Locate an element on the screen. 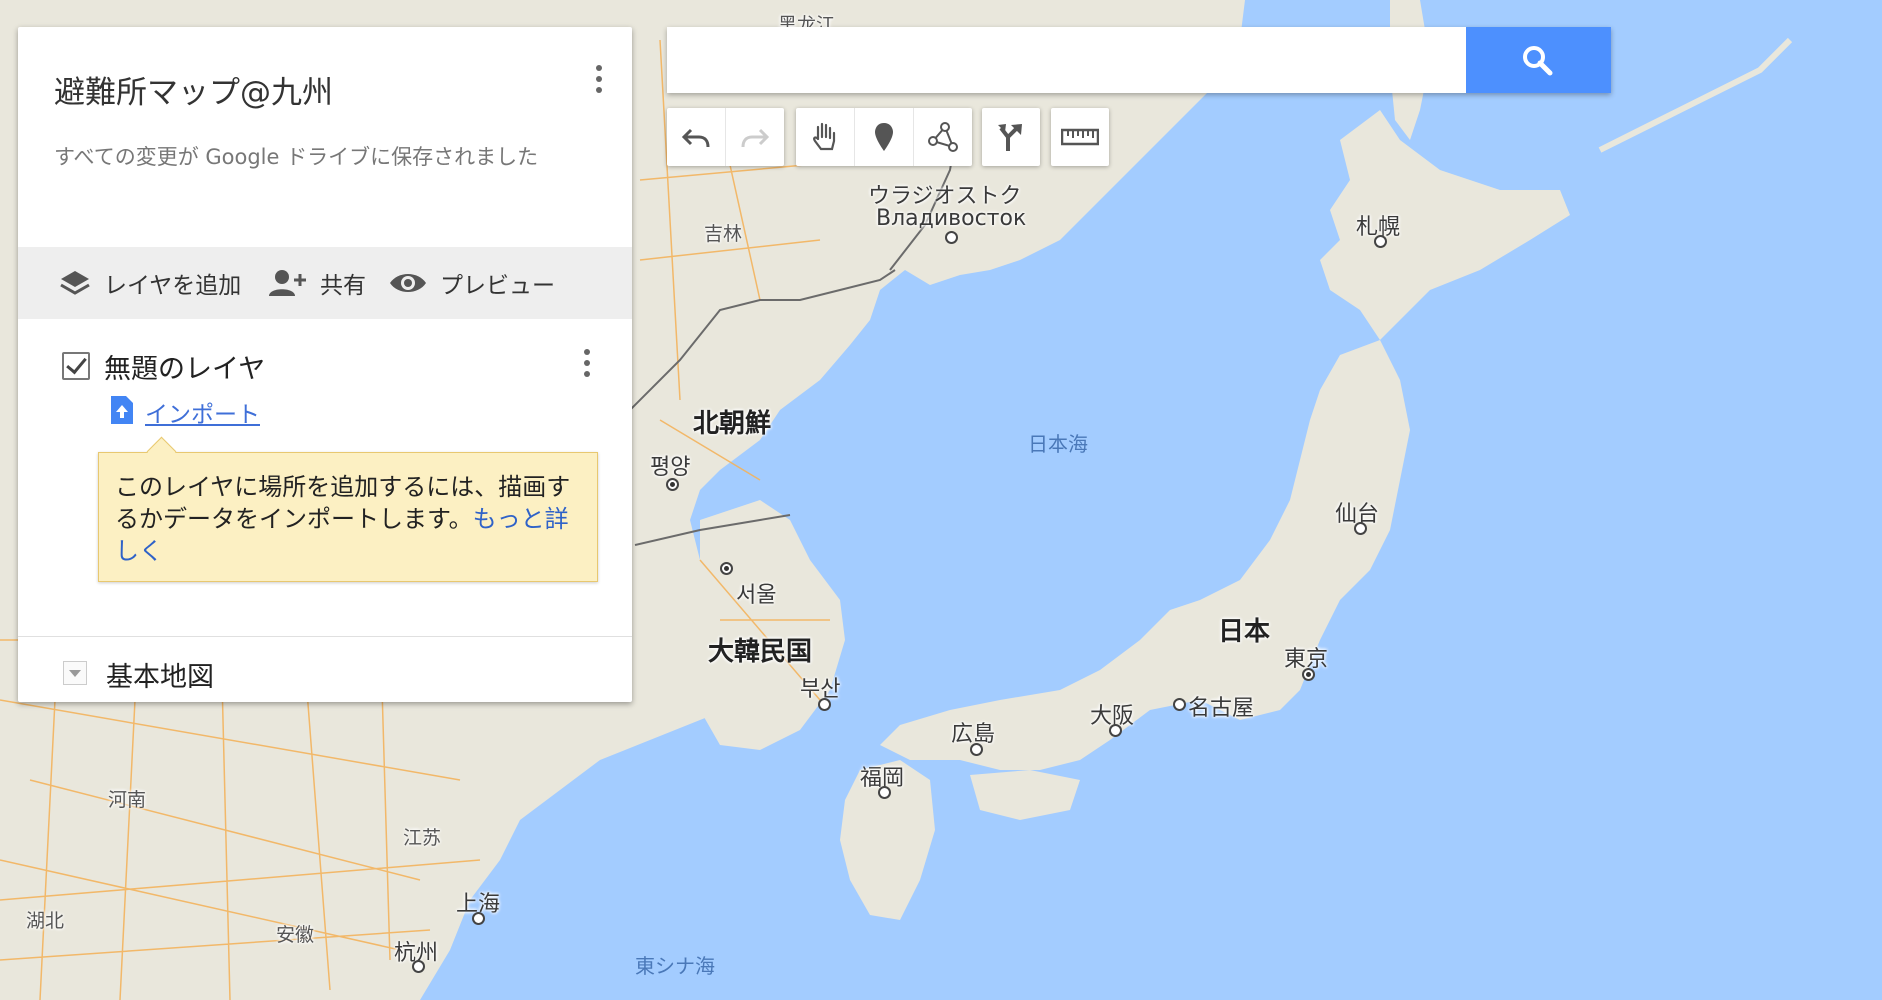  undo-button is located at coordinates (696, 137).